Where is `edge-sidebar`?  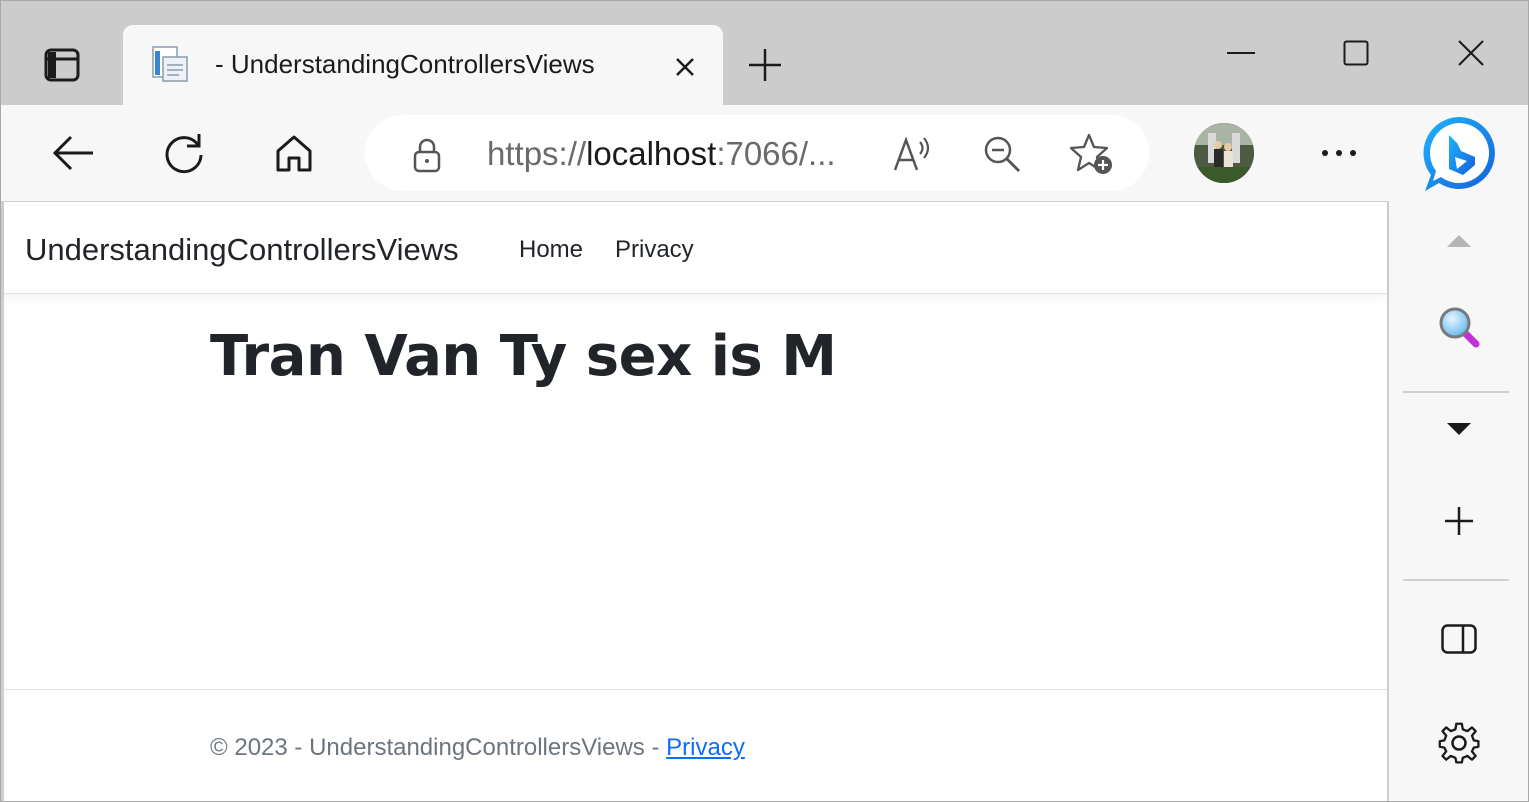
edge-sidebar is located at coordinates (1458, 501).